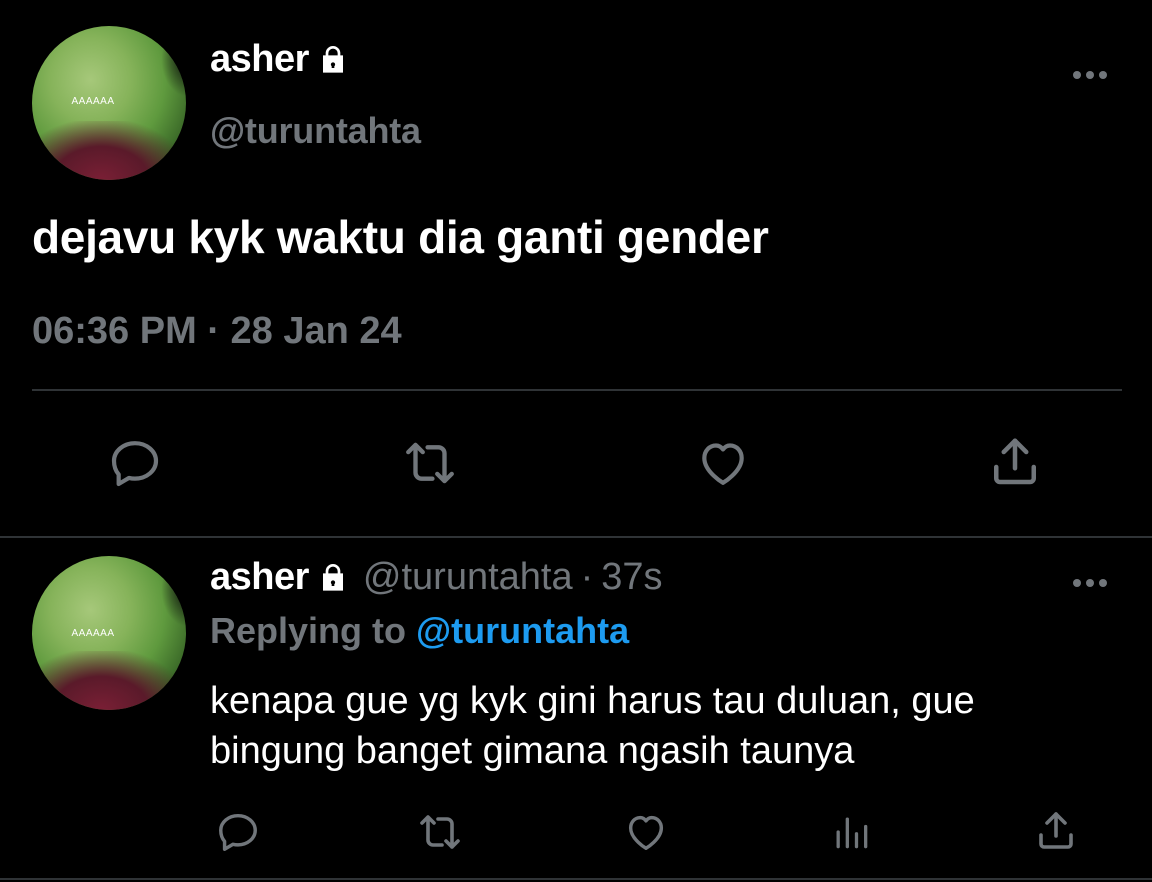  I want to click on analytics-icon, so click(852, 833).